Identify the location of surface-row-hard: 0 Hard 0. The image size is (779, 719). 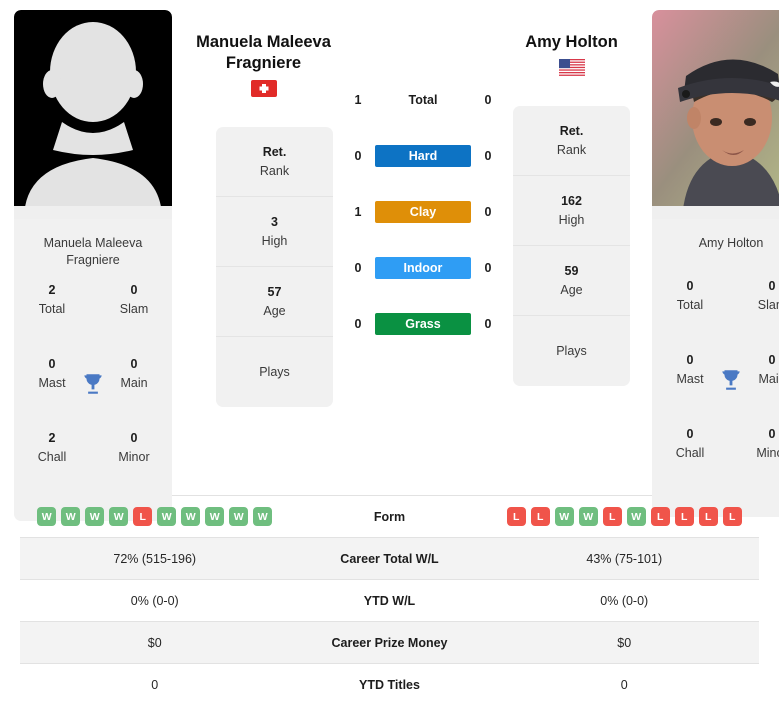
(423, 156).